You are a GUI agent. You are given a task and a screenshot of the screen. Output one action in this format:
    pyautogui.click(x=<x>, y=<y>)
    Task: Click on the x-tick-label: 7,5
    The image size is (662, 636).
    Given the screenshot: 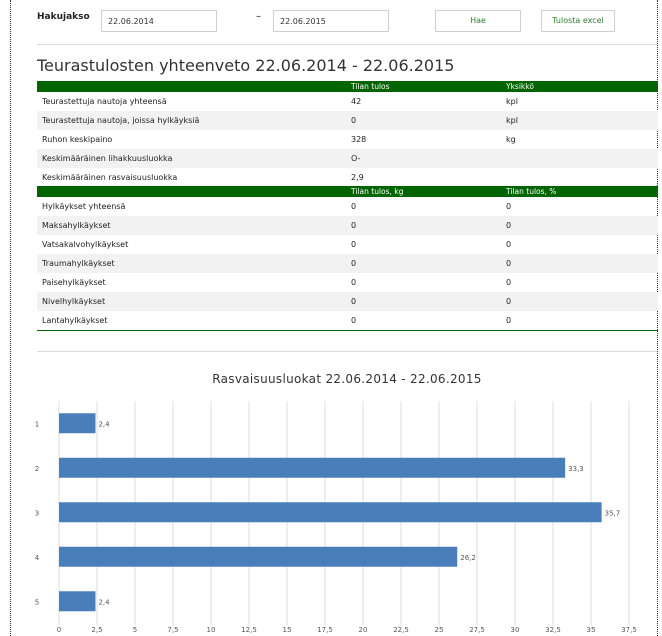 What is the action you would take?
    pyautogui.click(x=172, y=630)
    